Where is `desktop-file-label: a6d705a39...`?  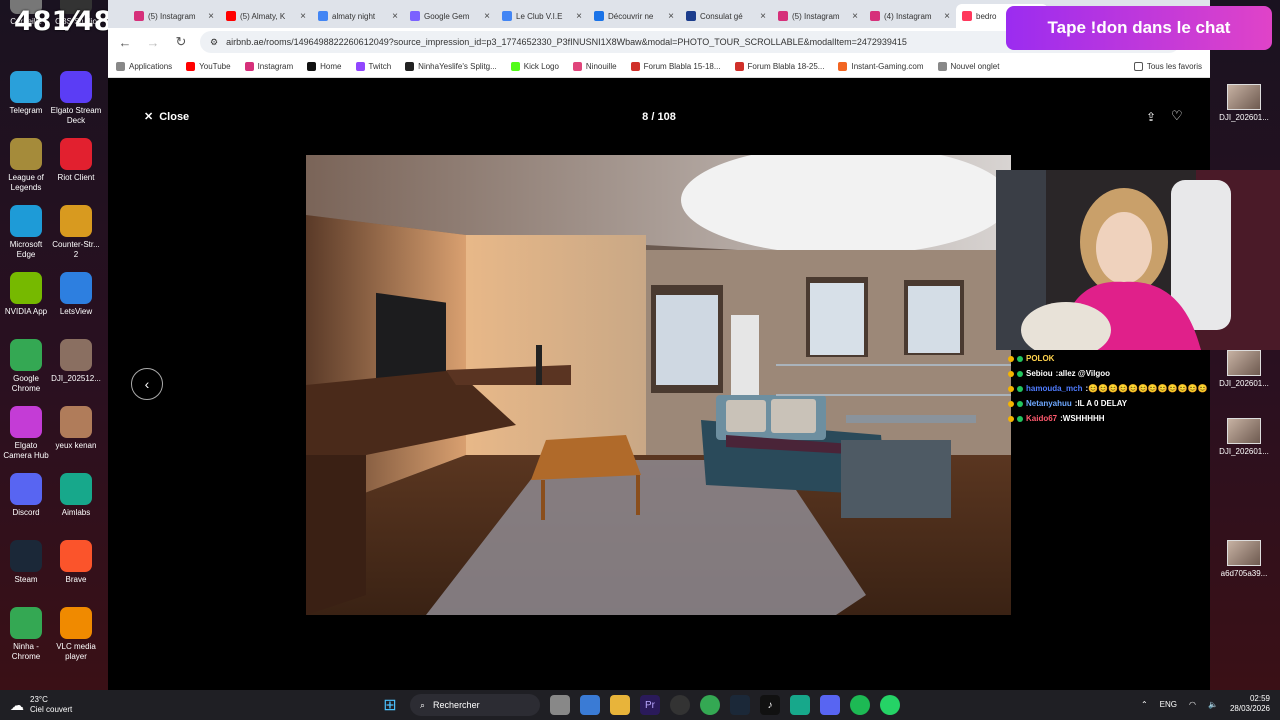 desktop-file-label: a6d705a39... is located at coordinates (1244, 573).